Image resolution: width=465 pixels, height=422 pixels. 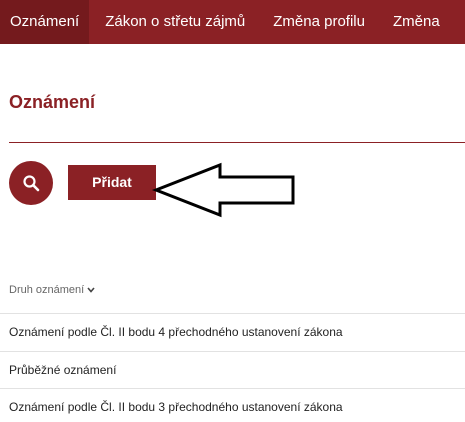 I want to click on annotation-arrow-icon, so click(x=223, y=190).